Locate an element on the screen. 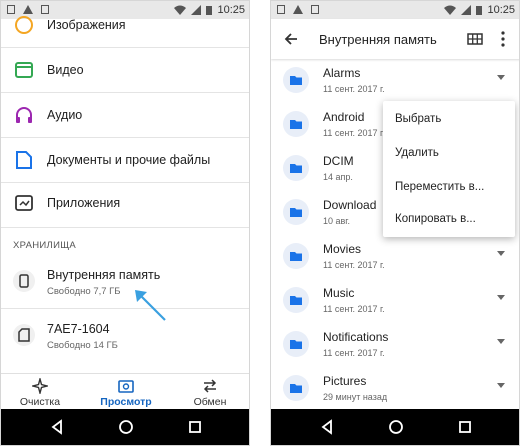 This screenshot has width=520, height=446. category-documents: Документы и прочие файлы is located at coordinates (125, 160).